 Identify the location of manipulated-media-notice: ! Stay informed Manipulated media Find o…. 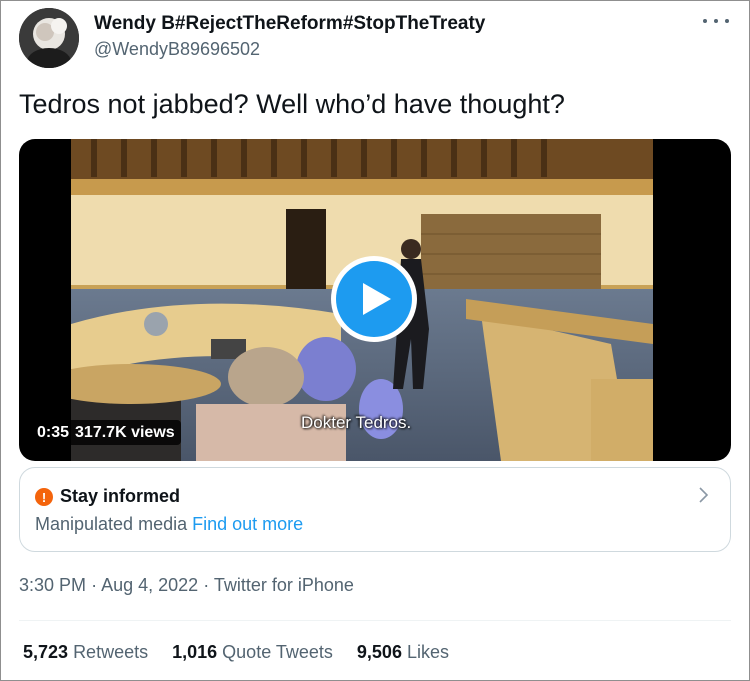
(375, 509).